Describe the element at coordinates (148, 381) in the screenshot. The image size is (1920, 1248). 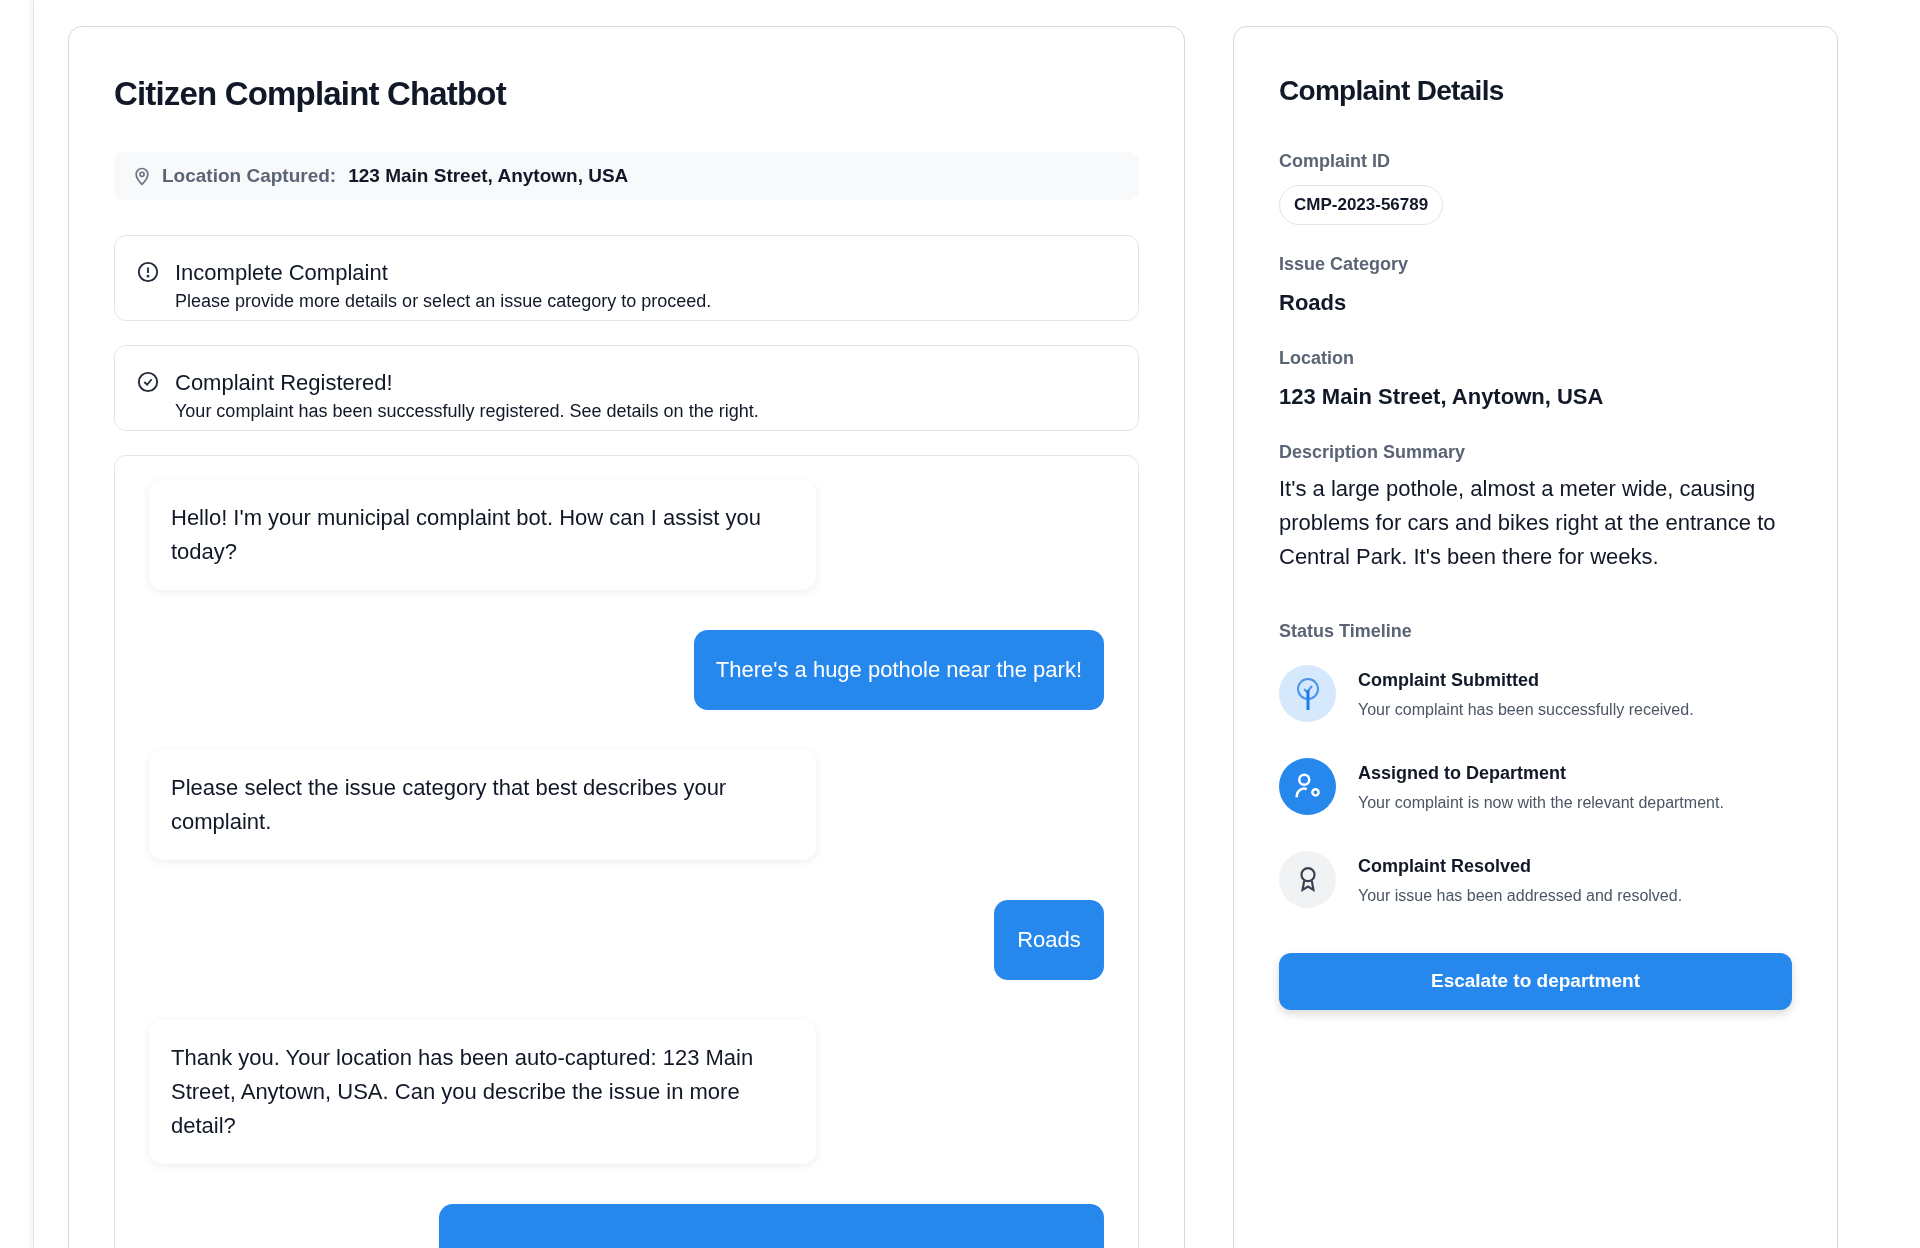
I see `check-circle-icon` at that location.